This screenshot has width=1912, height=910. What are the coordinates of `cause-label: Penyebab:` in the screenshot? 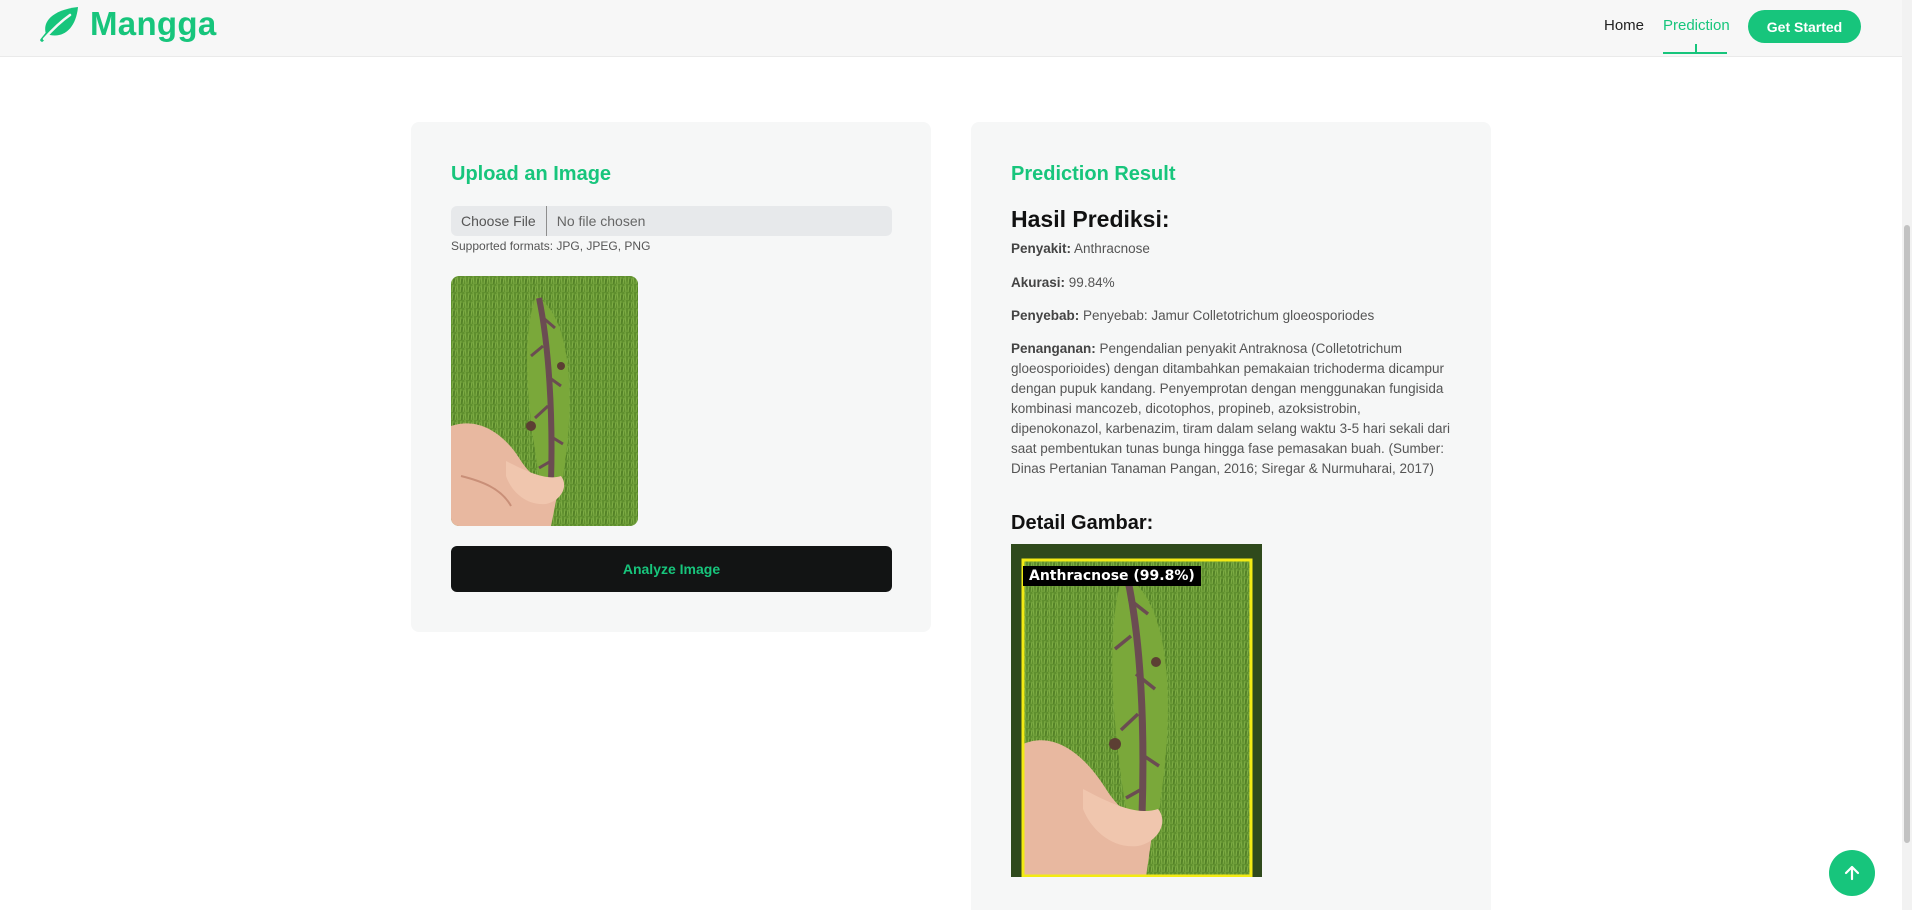 It's located at (1045, 315).